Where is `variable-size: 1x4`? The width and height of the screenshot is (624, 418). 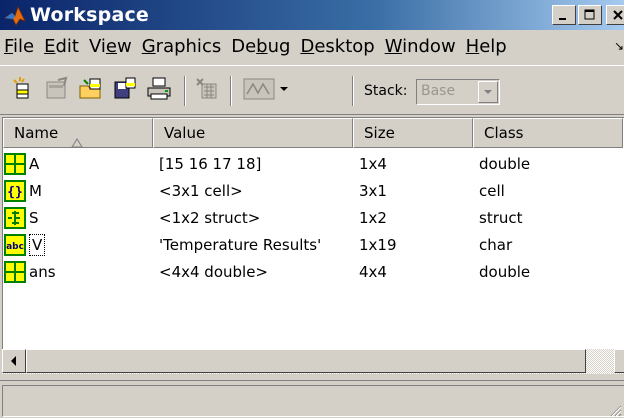
variable-size: 1x4 is located at coordinates (373, 164).